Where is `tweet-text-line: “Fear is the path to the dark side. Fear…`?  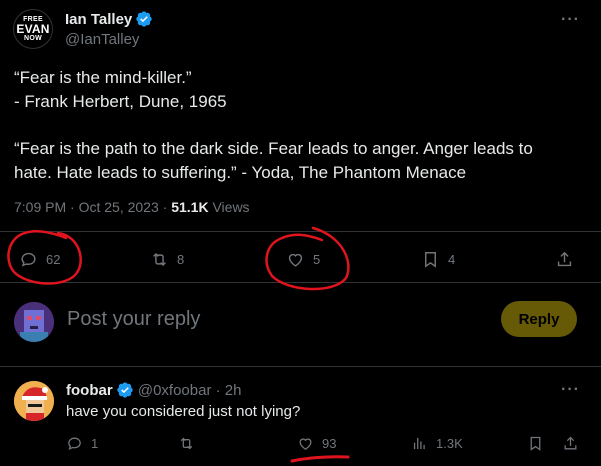 tweet-text-line: “Fear is the path to the dark side. Fear… is located at coordinates (273, 148).